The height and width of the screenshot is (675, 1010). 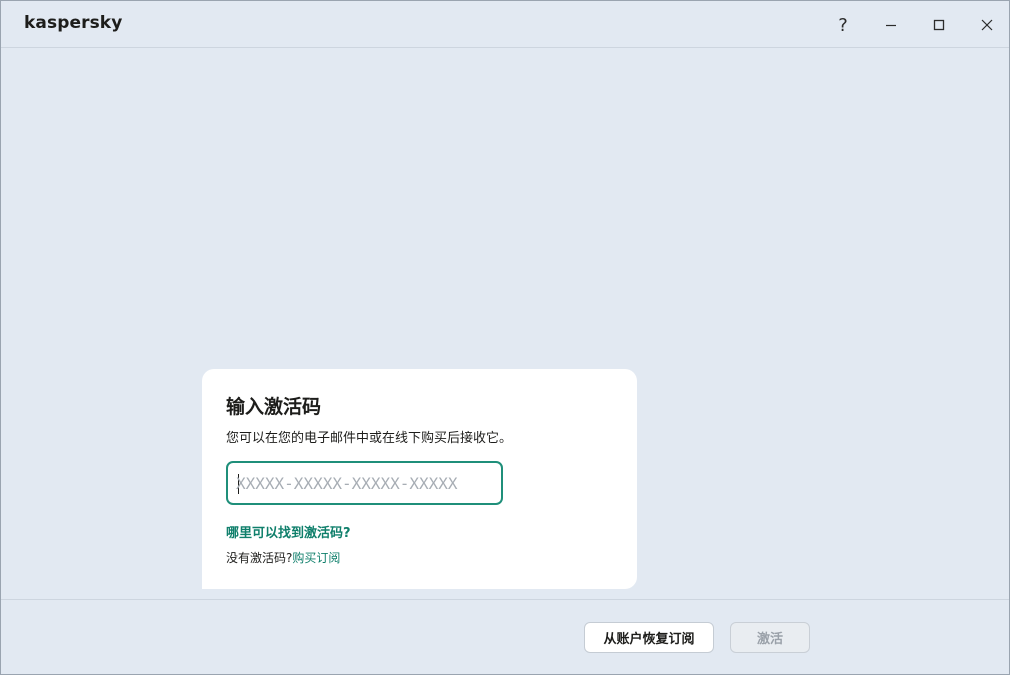 I want to click on no-code-row: 没有激活码?购买订阅, so click(x=283, y=557).